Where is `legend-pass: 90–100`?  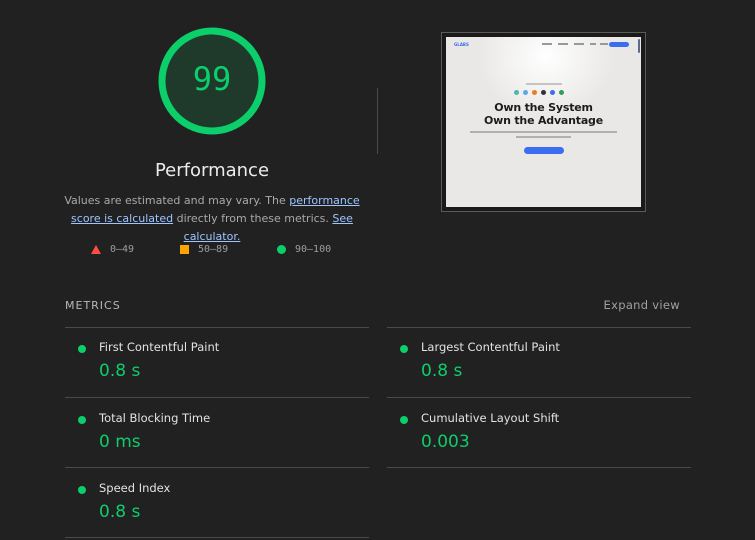 legend-pass: 90–100 is located at coordinates (304, 249).